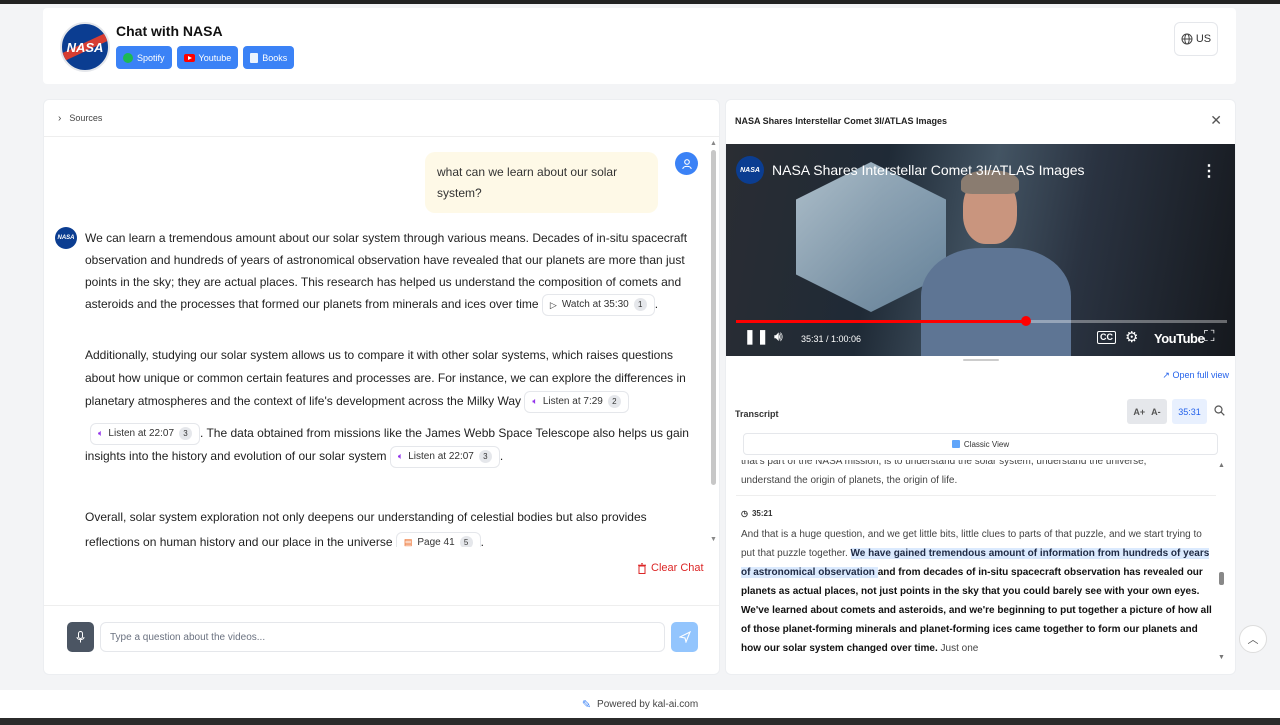  I want to click on fullscreen-icon: ⛶, so click(1209, 336).